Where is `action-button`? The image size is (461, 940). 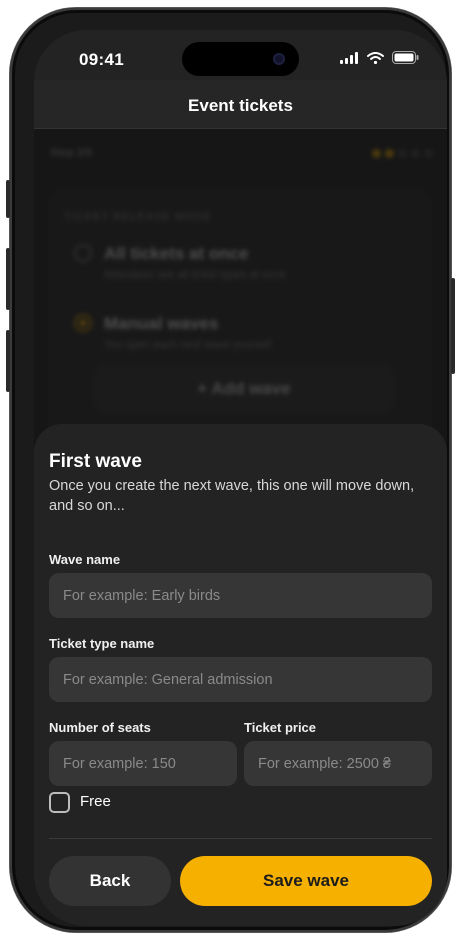 action-button is located at coordinates (8, 199).